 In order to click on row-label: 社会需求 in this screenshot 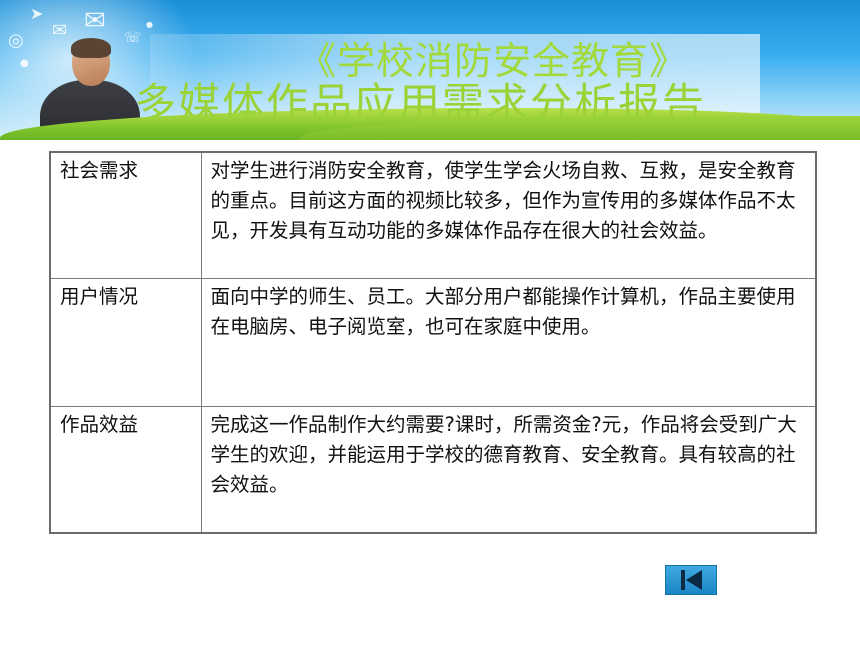, I will do `click(125, 215)`.